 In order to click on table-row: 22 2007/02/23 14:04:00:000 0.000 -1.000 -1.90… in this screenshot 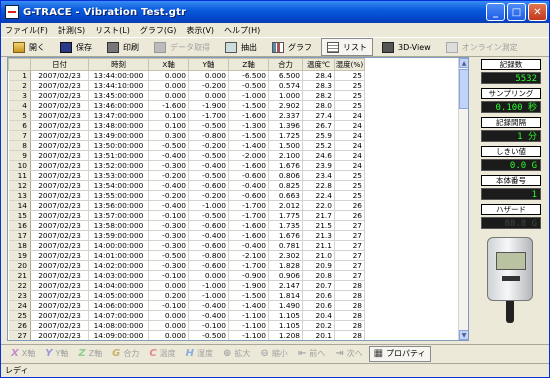, I will do `click(186, 285)`.